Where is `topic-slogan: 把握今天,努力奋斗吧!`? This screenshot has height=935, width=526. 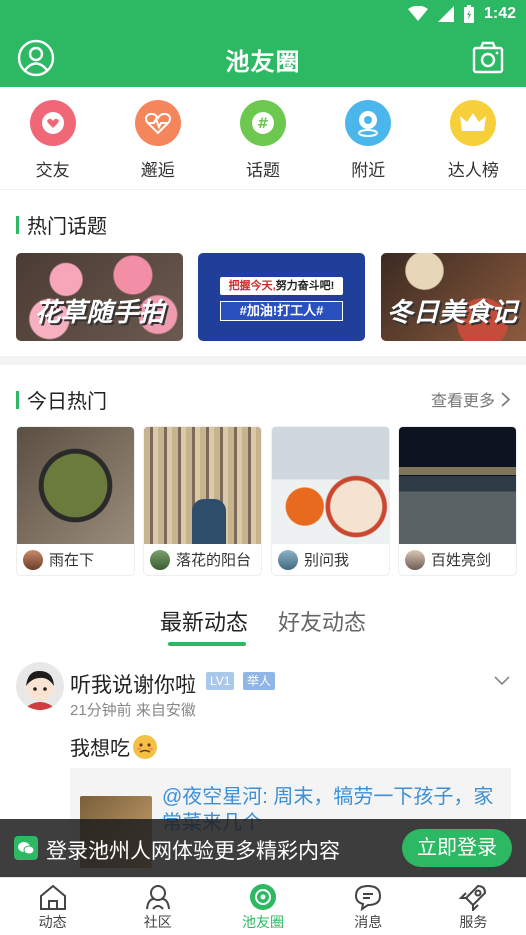 topic-slogan: 把握今天,努力奋斗吧! is located at coordinates (281, 286).